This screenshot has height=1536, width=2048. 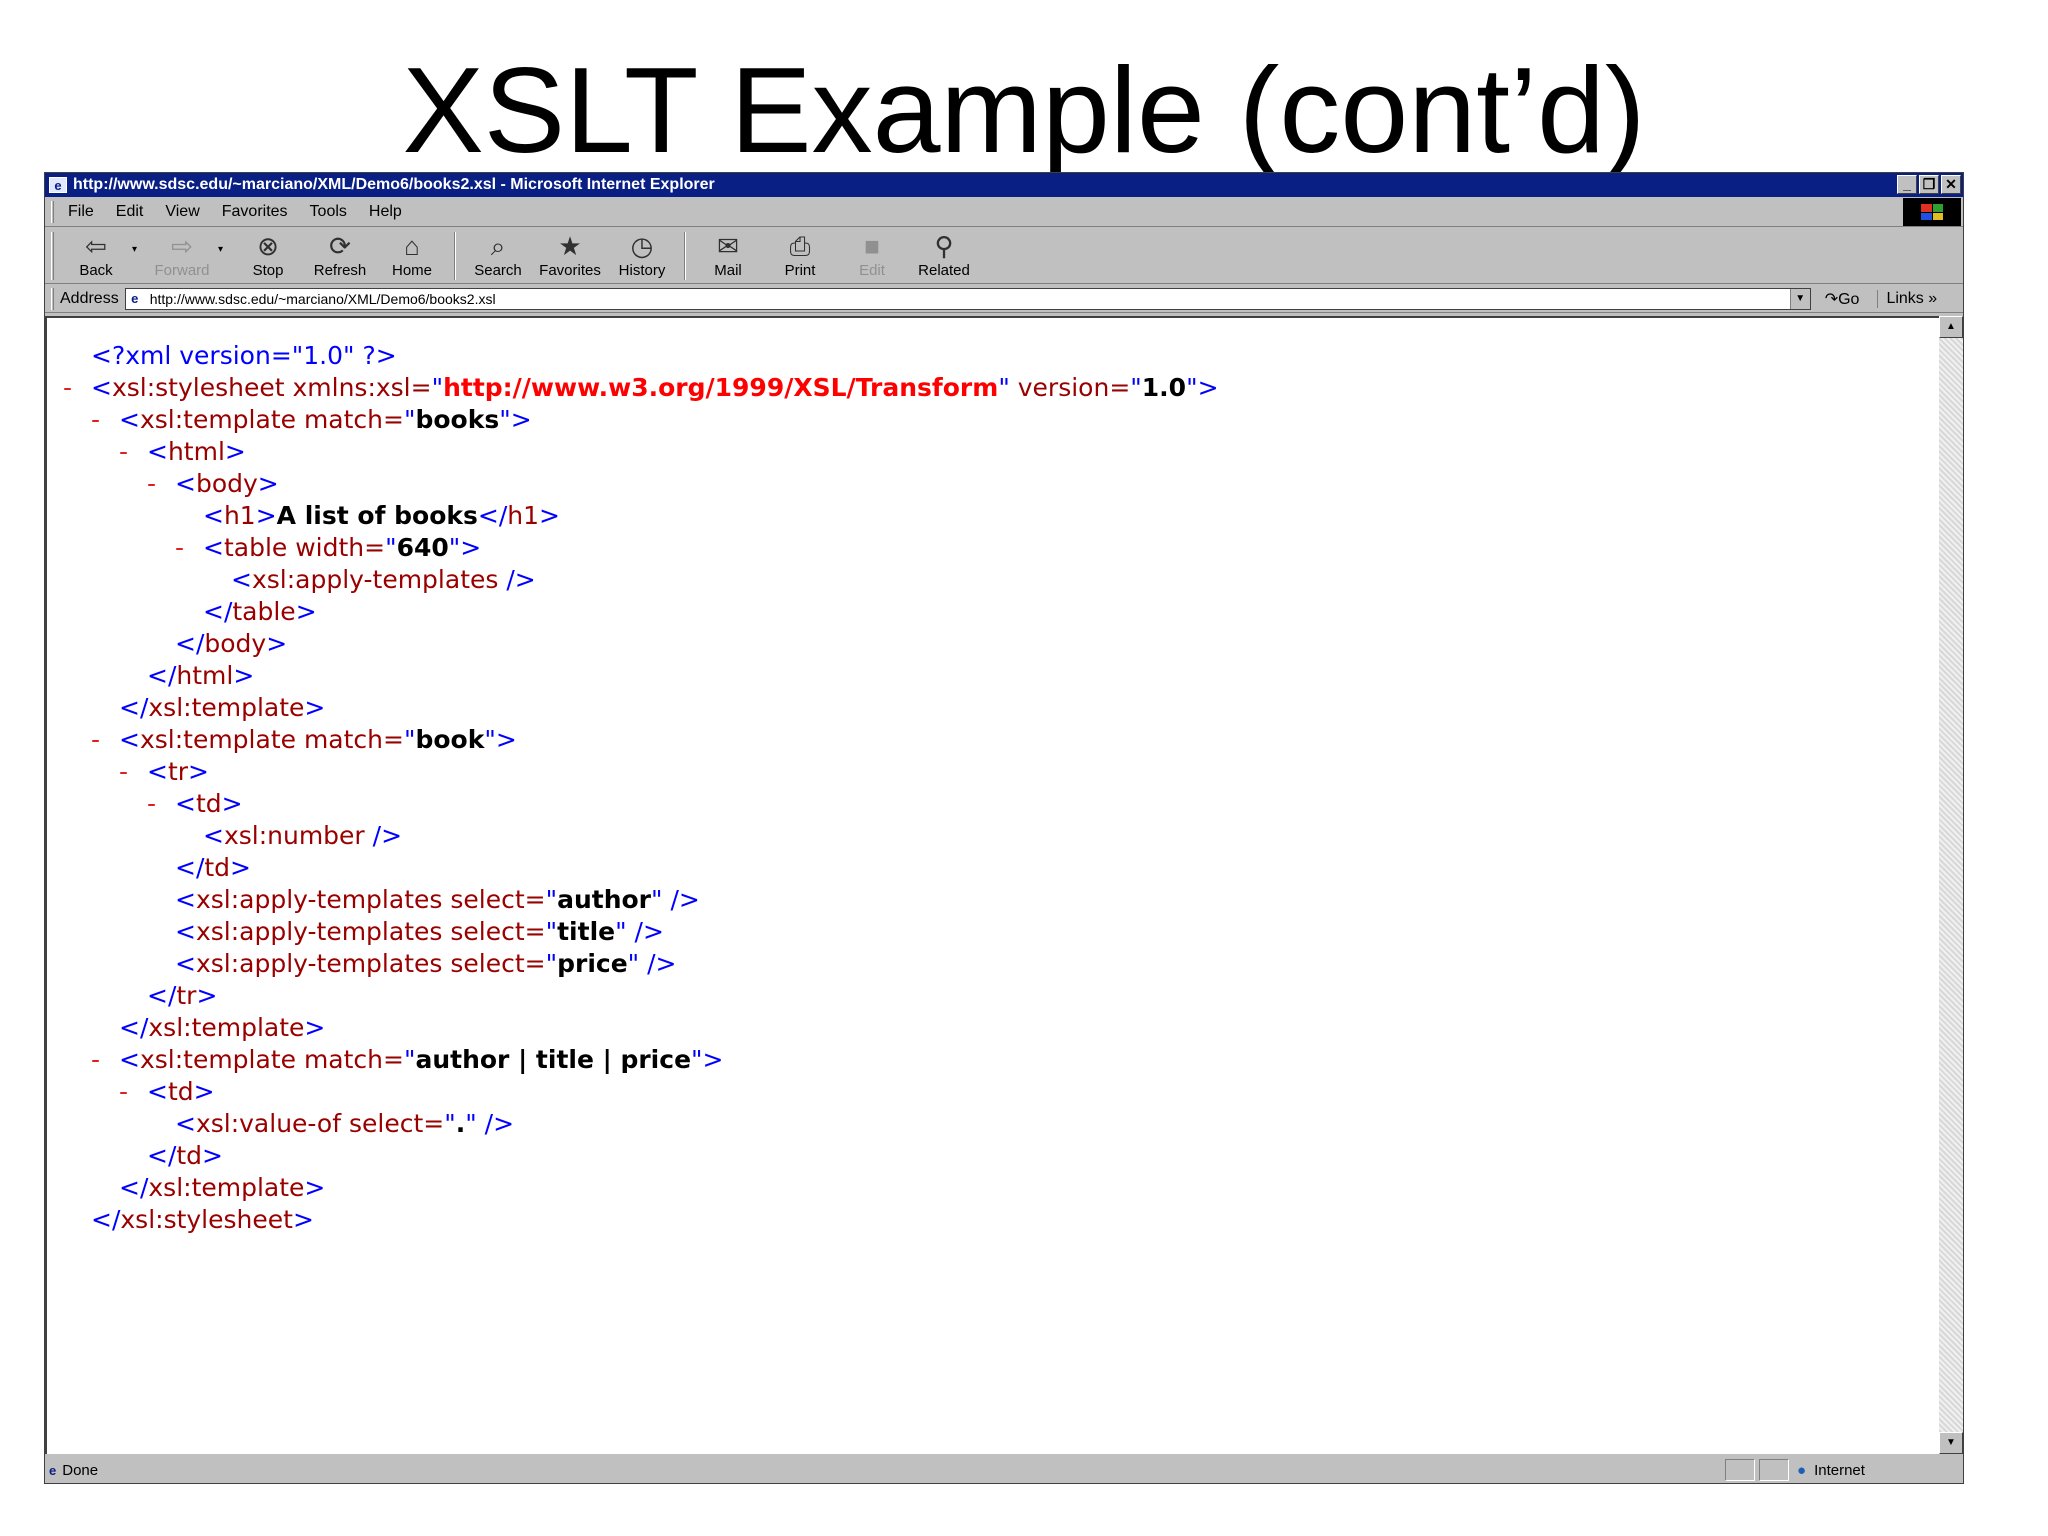 What do you see at coordinates (498, 246) in the screenshot?
I see `search-icon: ⌕` at bounding box center [498, 246].